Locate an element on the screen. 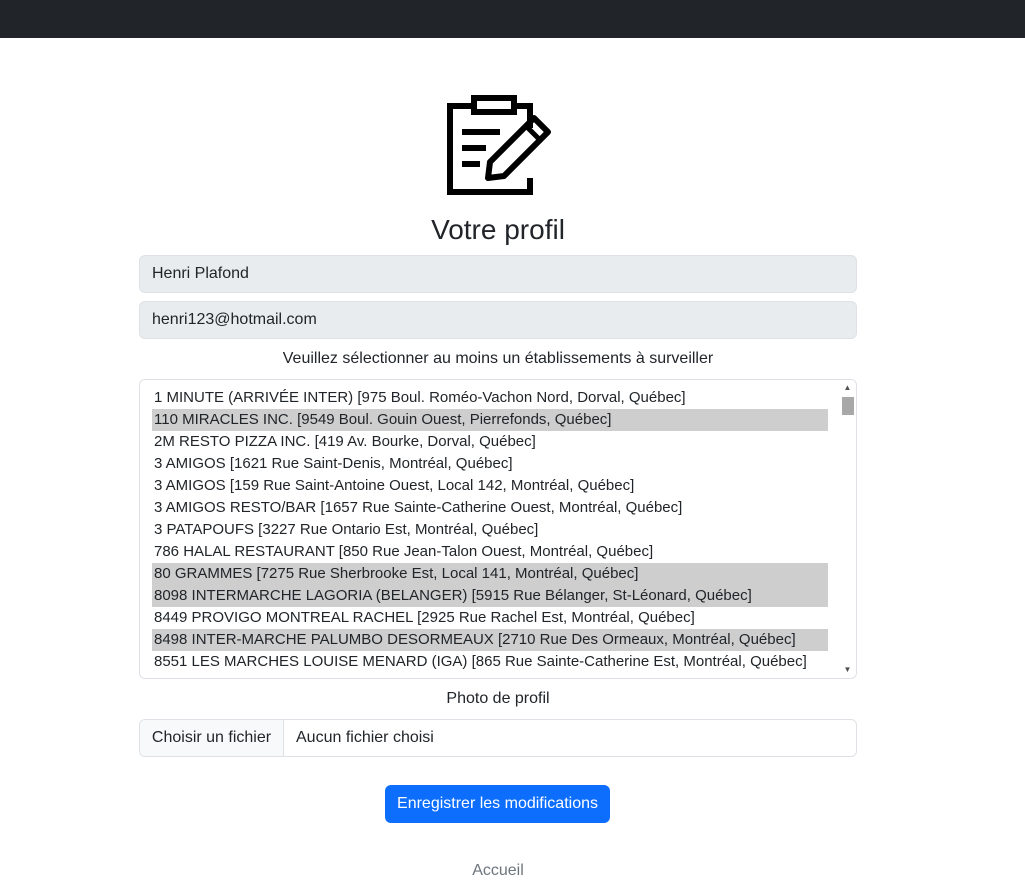 The width and height of the screenshot is (1025, 882). photo-label: Photo de profil is located at coordinates (498, 698).